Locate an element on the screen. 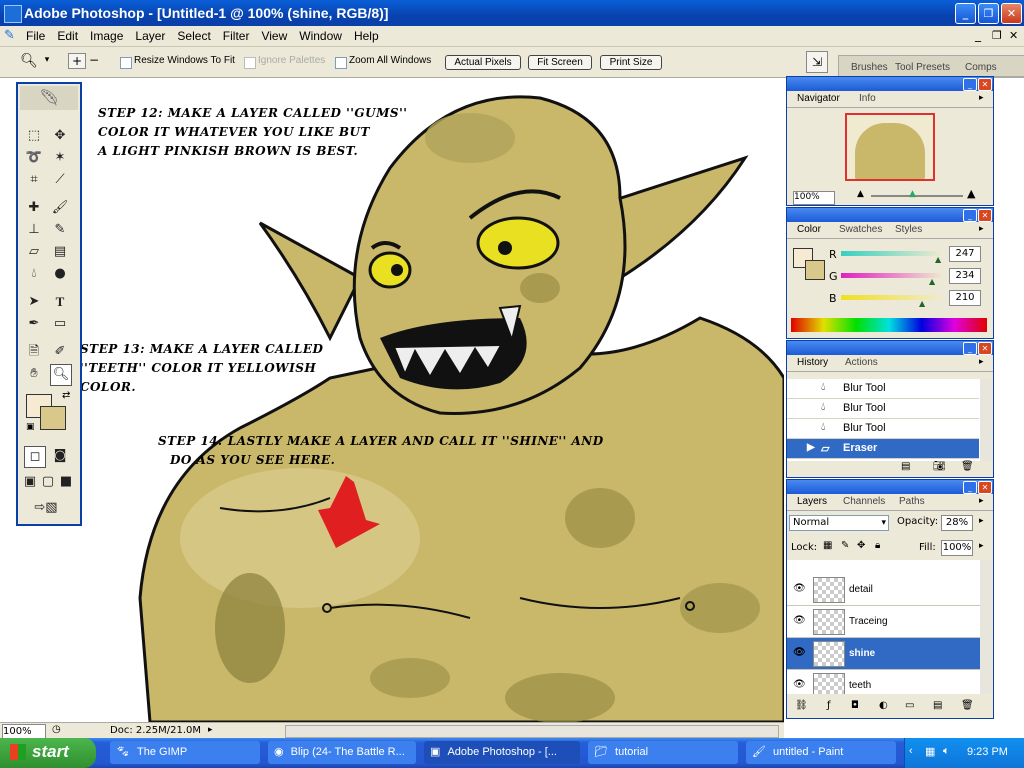 The image size is (1024, 768). adjustment-layer-icon: ◐ is located at coordinates (883, 705).